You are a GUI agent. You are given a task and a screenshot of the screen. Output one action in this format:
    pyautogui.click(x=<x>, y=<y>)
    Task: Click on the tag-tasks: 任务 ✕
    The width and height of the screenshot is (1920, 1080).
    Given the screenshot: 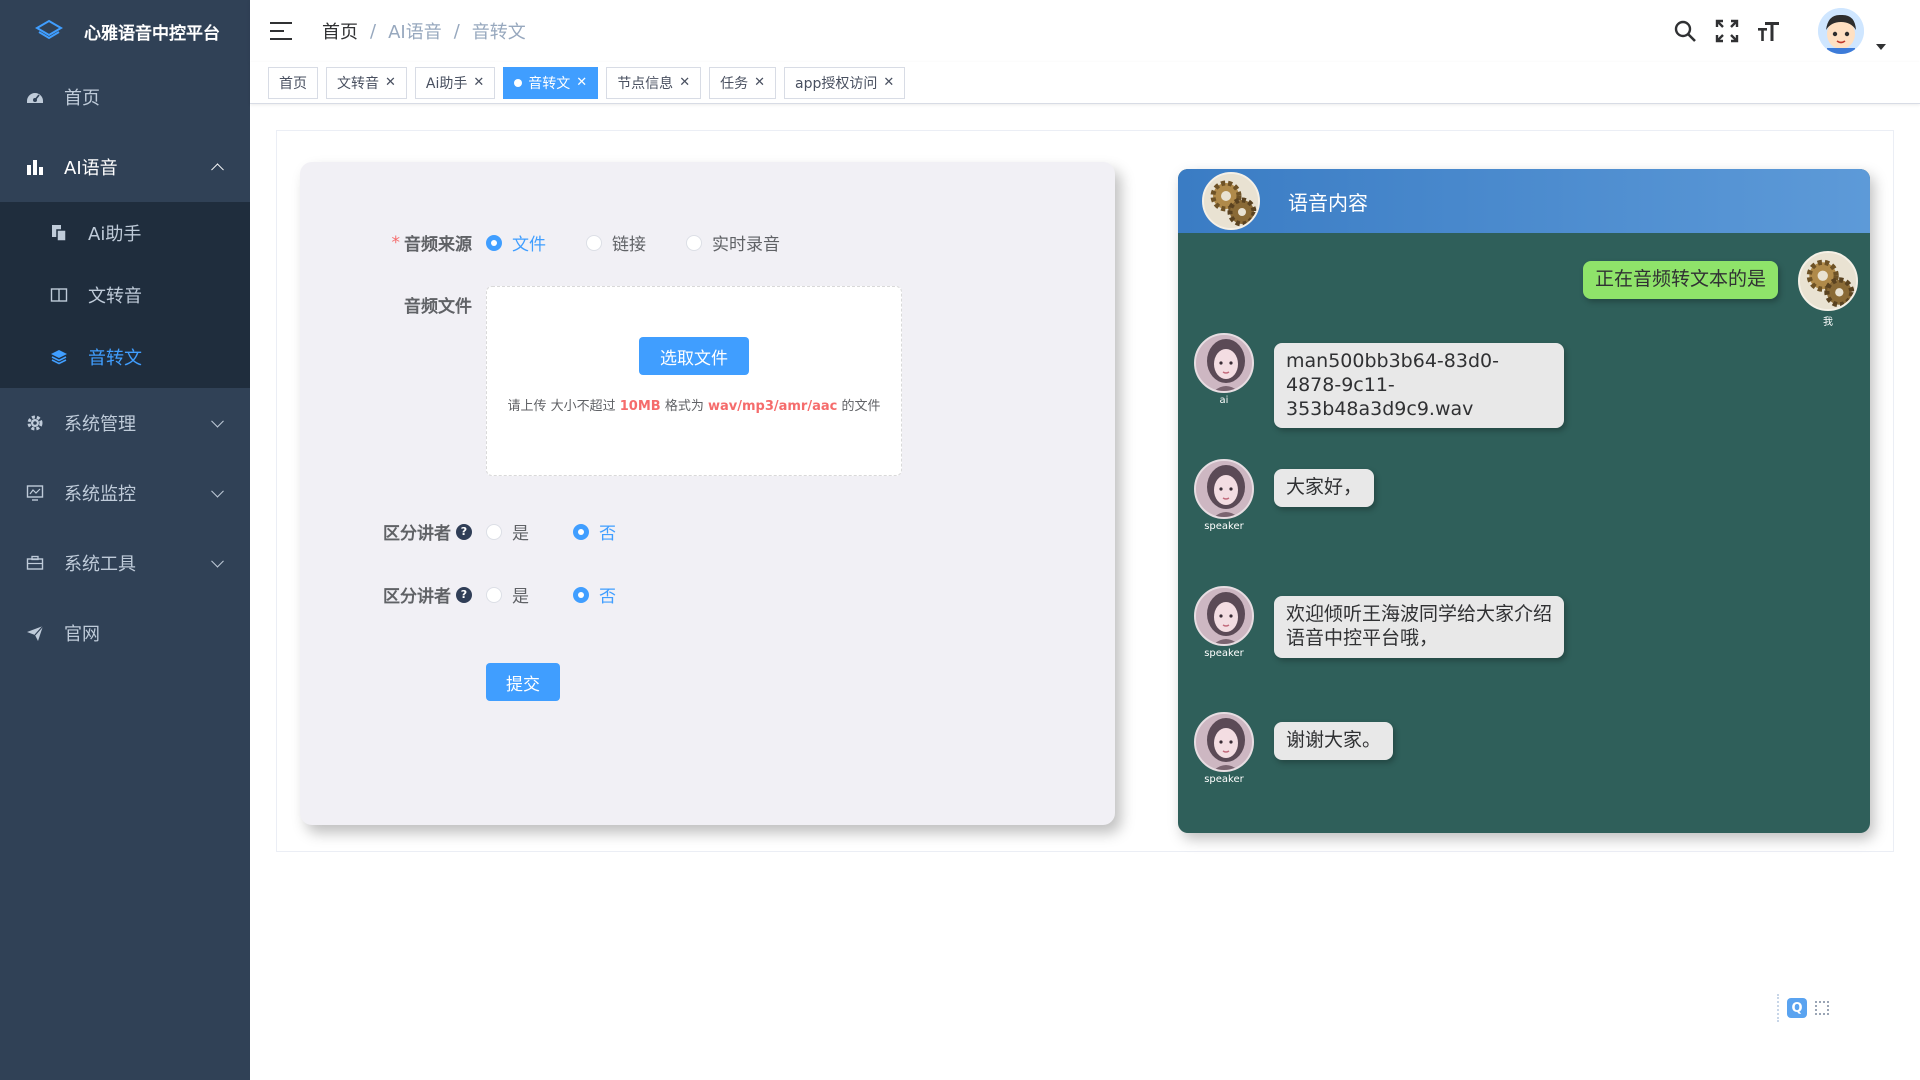 What is the action you would take?
    pyautogui.click(x=742, y=82)
    